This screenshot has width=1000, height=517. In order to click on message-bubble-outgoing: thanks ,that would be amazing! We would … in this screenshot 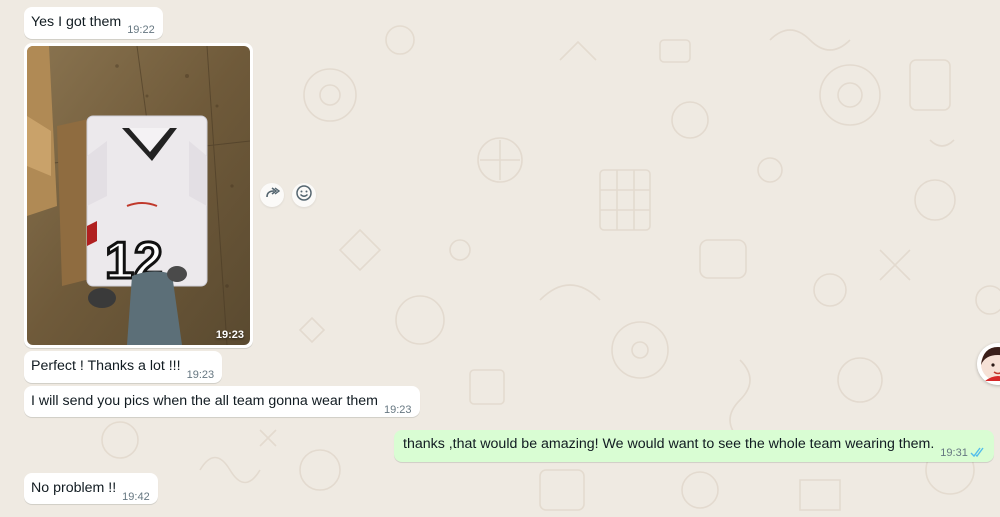, I will do `click(694, 446)`.